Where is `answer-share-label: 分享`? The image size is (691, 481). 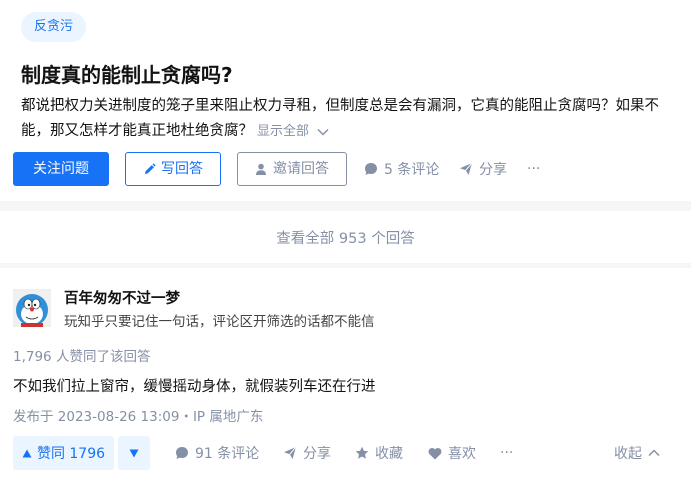 answer-share-label: 分享 is located at coordinates (317, 454).